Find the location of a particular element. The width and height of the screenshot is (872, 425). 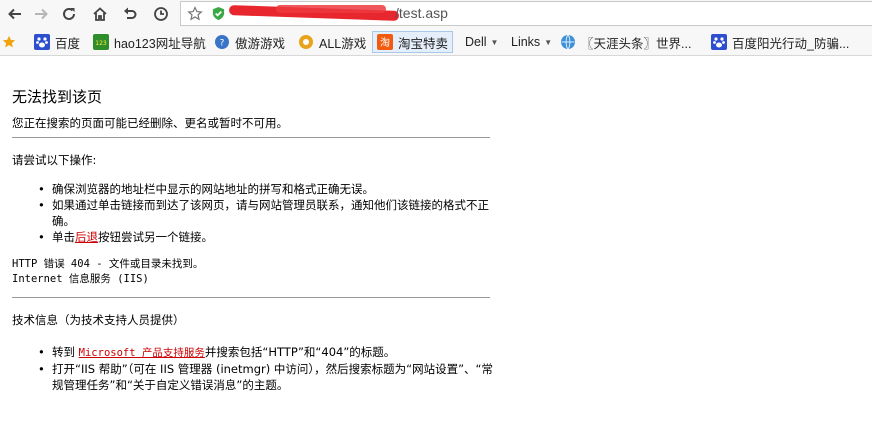

try-heading: 请尝试以下操作: is located at coordinates (54, 160).